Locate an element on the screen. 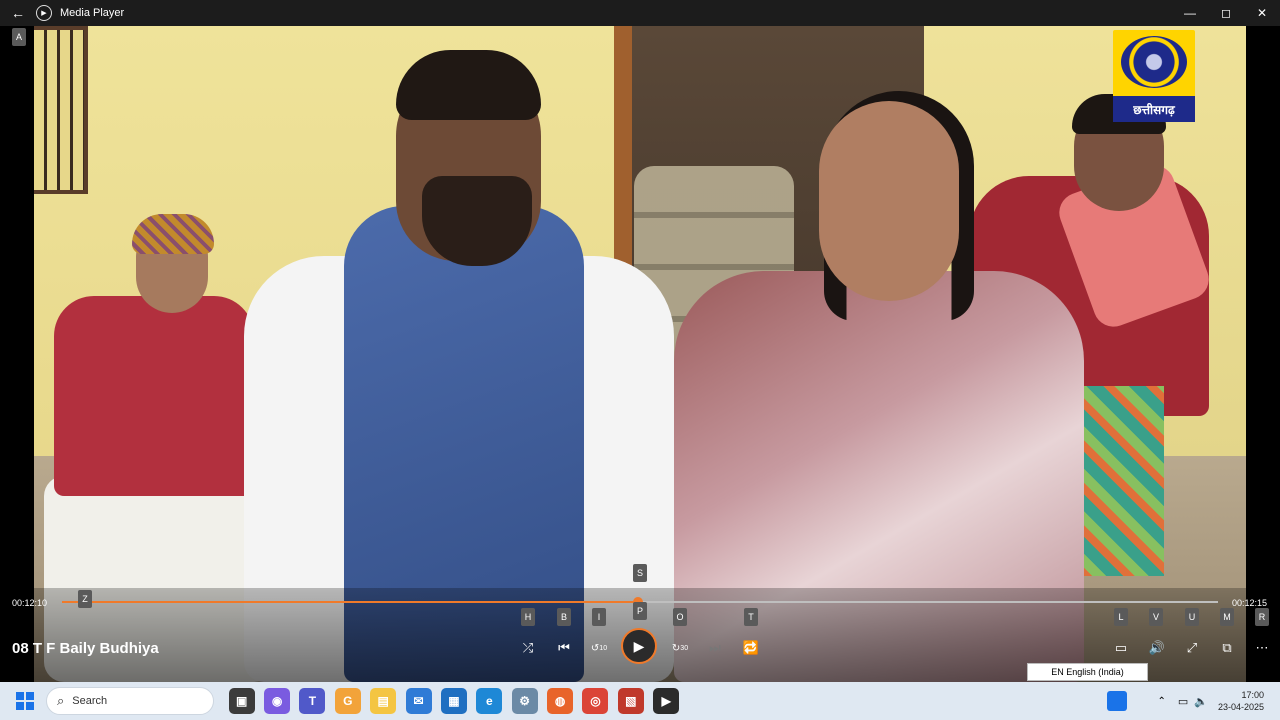  chevron-up-icon: ⌃ is located at coordinates (1161, 701).